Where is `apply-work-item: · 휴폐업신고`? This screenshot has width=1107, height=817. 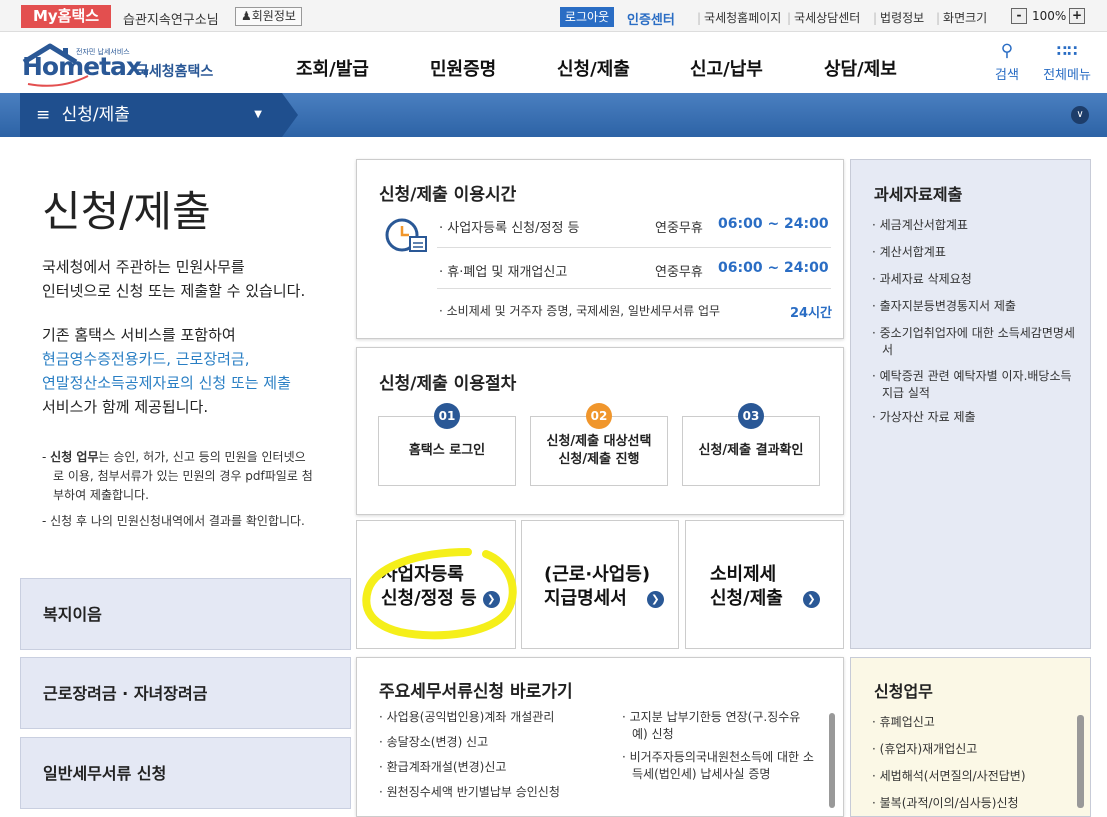
apply-work-item: · 휴폐업신고 is located at coordinates (978, 722).